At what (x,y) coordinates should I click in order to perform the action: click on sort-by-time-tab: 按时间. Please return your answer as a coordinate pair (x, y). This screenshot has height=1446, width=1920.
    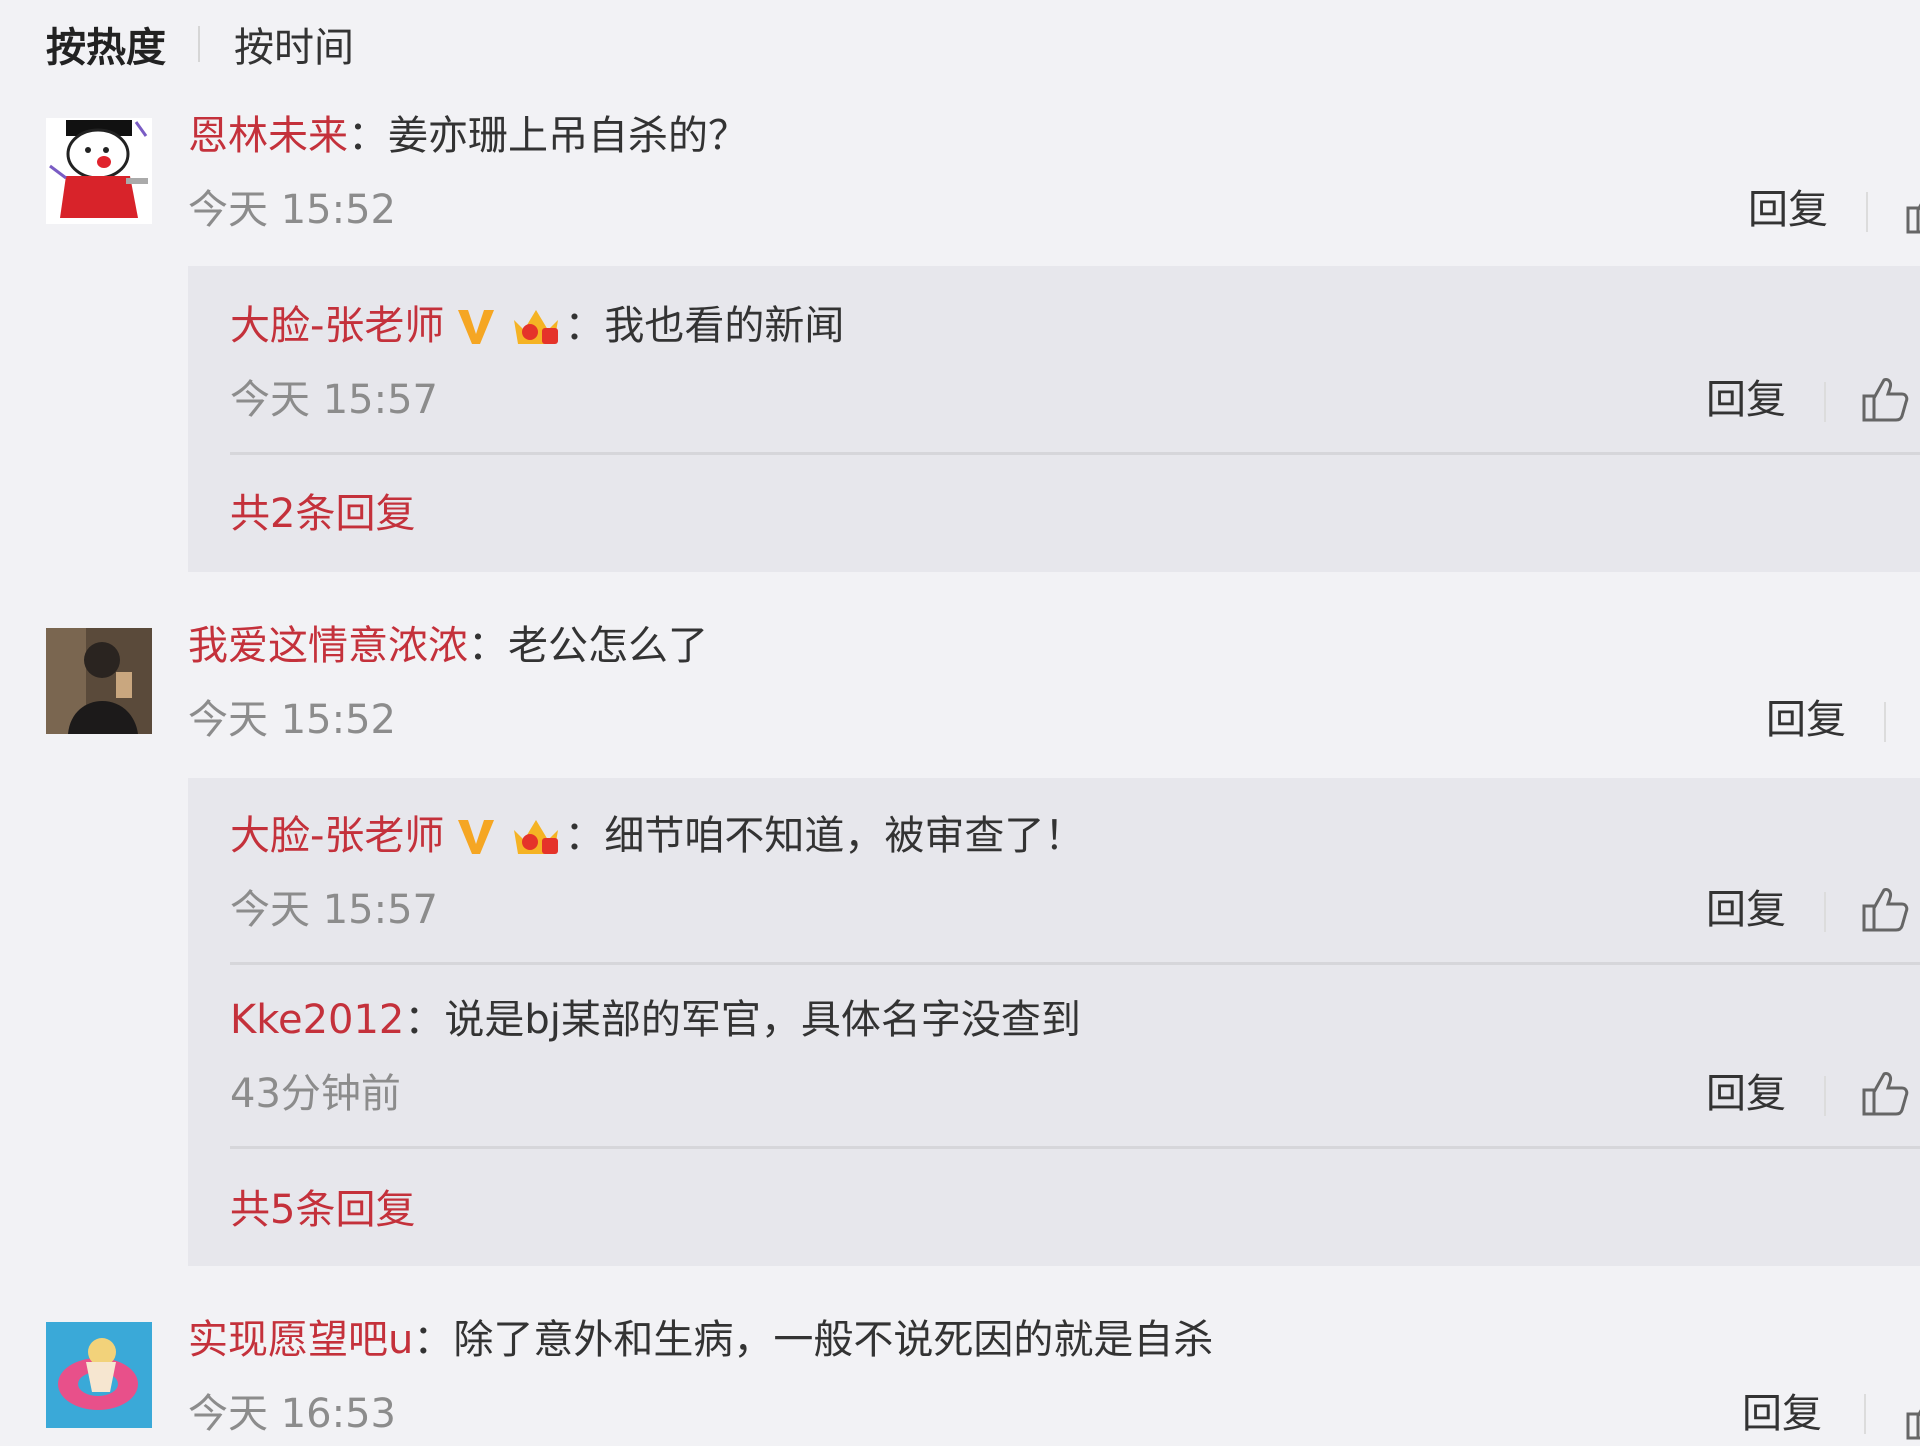
    Looking at the image, I should click on (294, 44).